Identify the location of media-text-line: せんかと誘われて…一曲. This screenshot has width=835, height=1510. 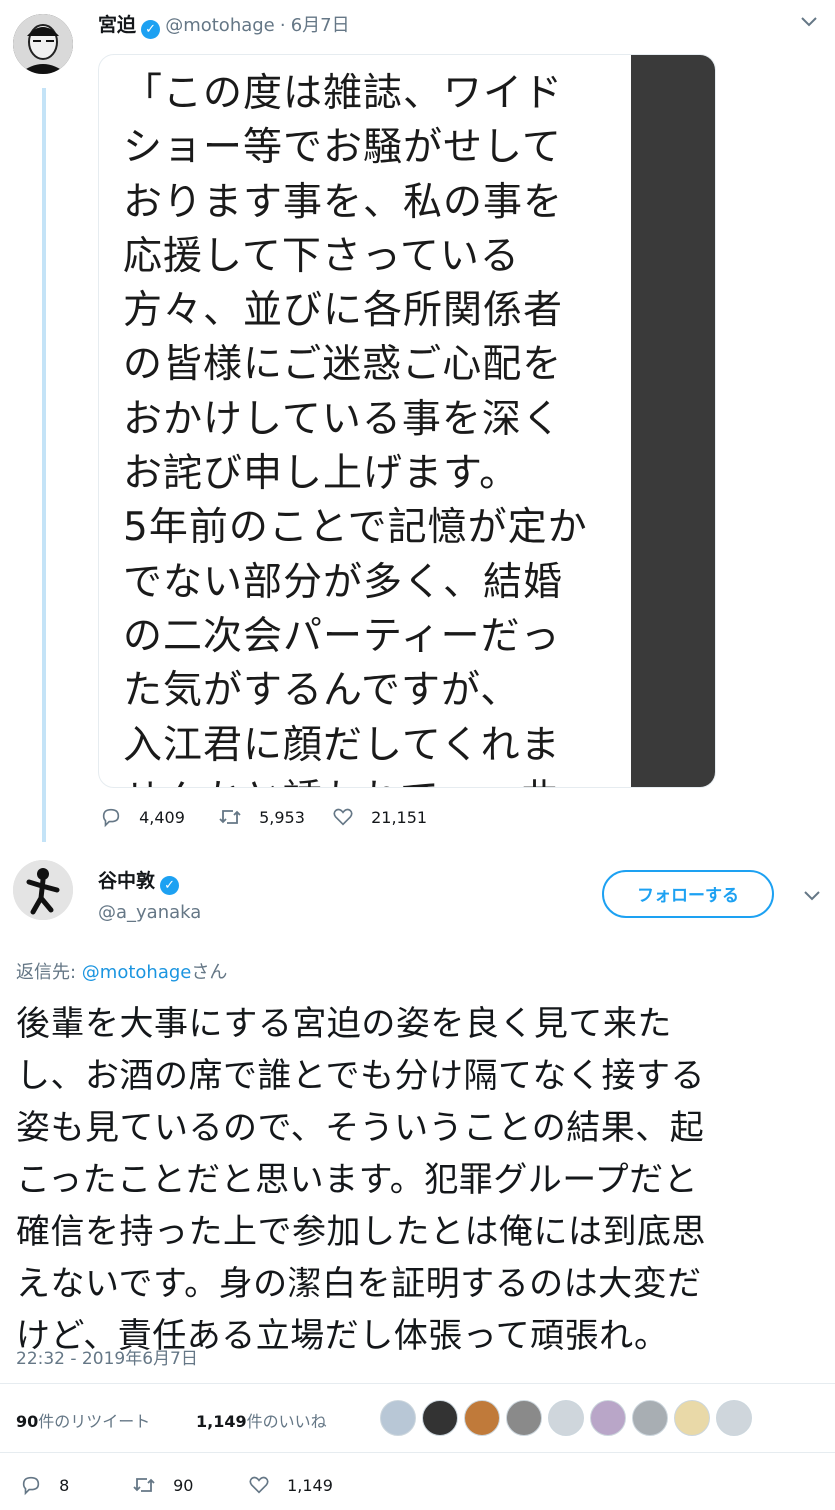
(383, 780).